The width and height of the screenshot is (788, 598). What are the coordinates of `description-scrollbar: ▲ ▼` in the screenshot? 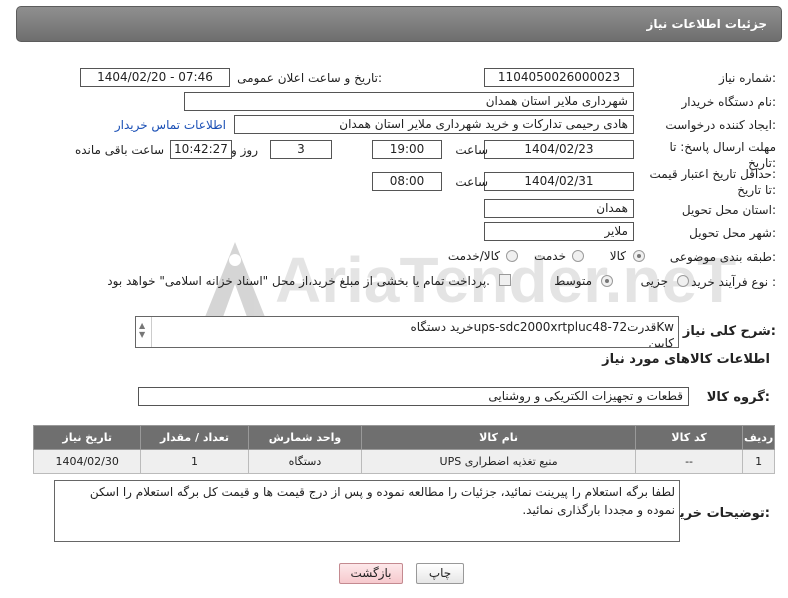 It's located at (144, 332).